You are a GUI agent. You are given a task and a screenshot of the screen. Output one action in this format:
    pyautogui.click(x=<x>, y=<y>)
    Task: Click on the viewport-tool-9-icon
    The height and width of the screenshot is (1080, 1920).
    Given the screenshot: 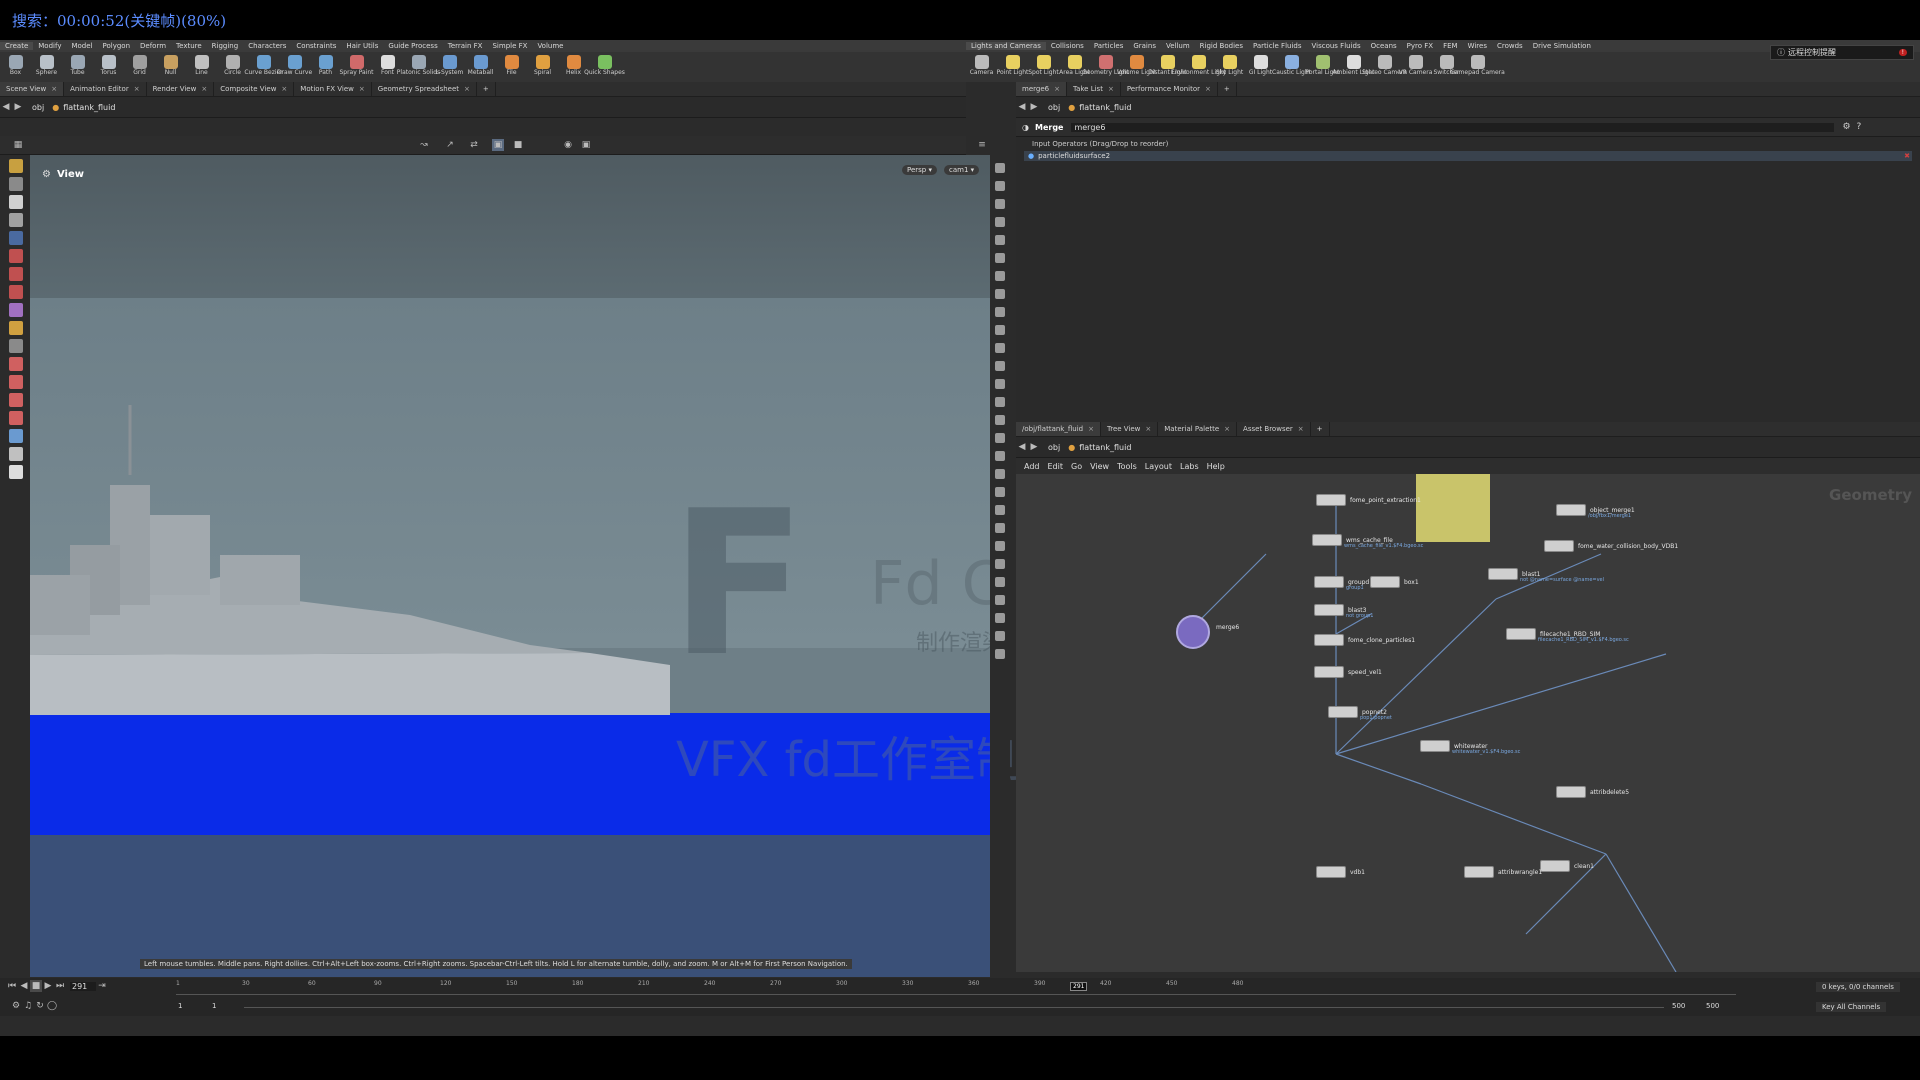 What is the action you would take?
    pyautogui.click(x=16, y=310)
    